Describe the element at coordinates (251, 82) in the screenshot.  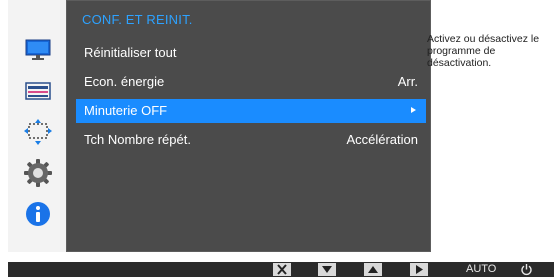
I see `menu-item-eco-saving: Econ. énergie Arr.` at that location.